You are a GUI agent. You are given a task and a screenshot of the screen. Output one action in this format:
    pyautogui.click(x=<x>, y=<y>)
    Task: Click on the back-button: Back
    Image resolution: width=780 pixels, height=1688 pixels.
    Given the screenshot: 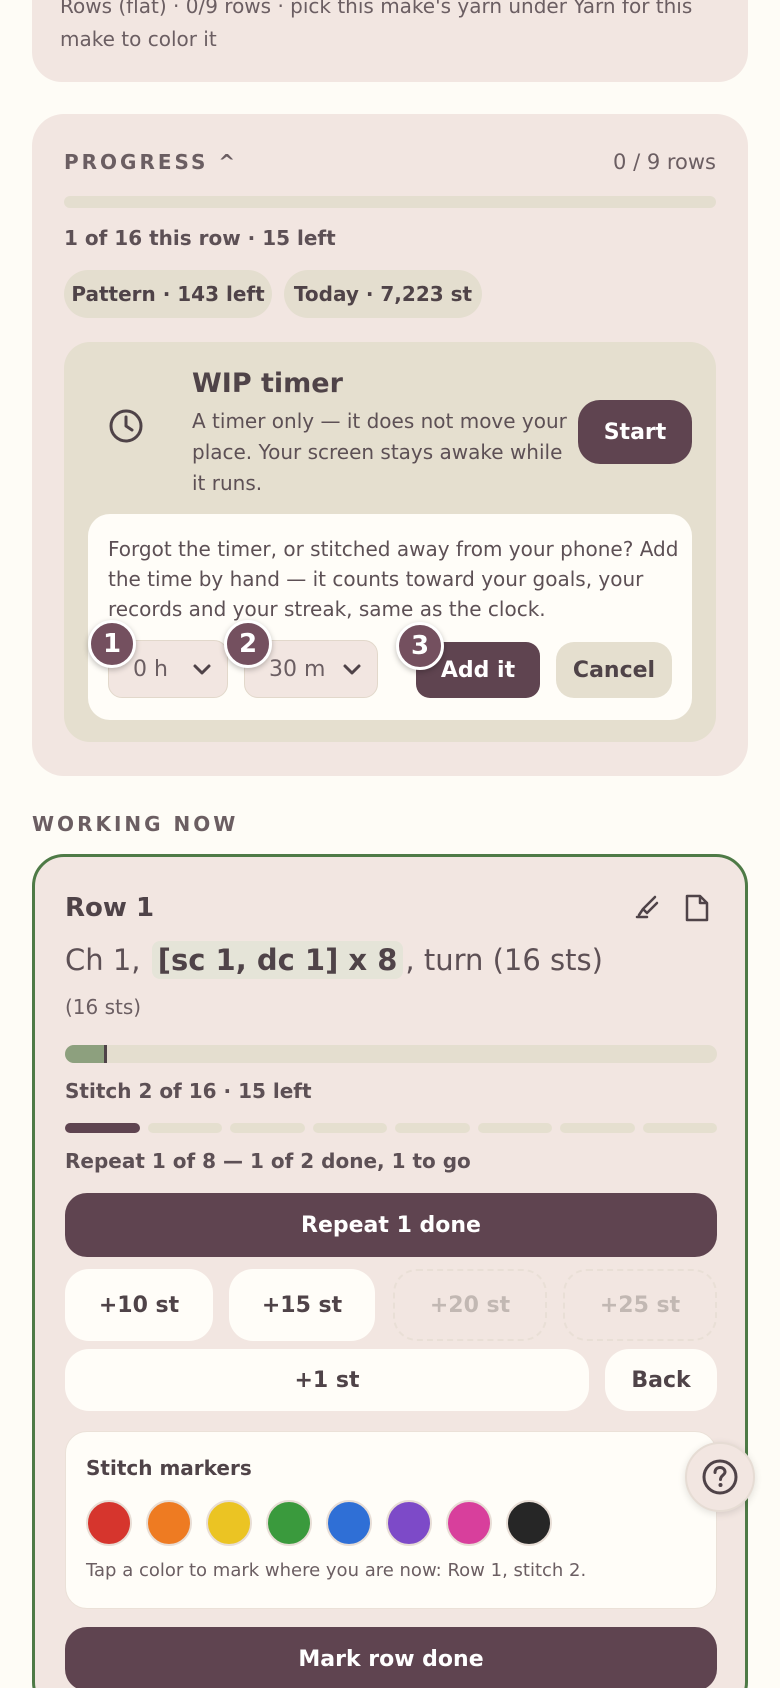 What is the action you would take?
    pyautogui.click(x=661, y=1380)
    